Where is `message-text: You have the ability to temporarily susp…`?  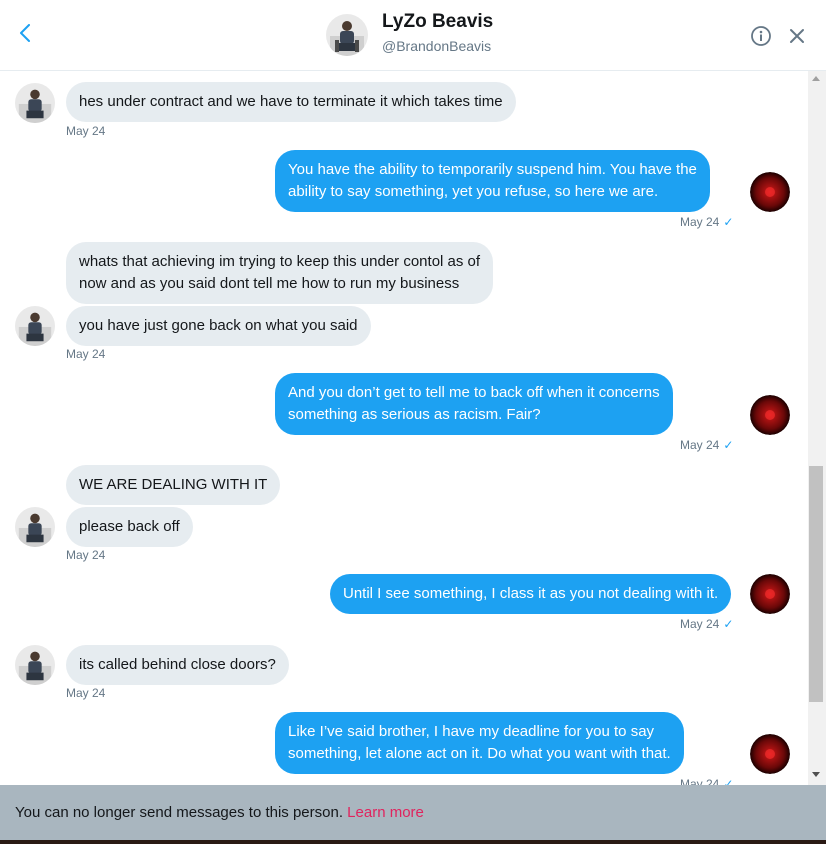 message-text: You have the ability to temporarily susp… is located at coordinates (492, 169).